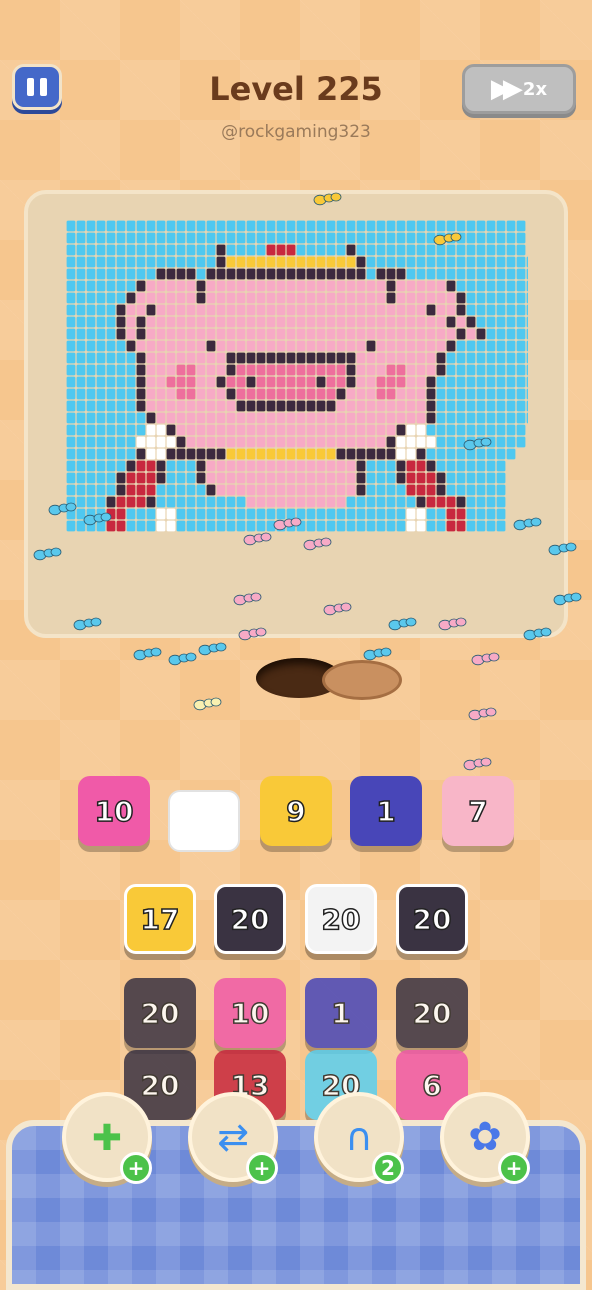 This screenshot has height=1290, width=592. What do you see at coordinates (204, 821) in the screenshot?
I see `collect-slot` at bounding box center [204, 821].